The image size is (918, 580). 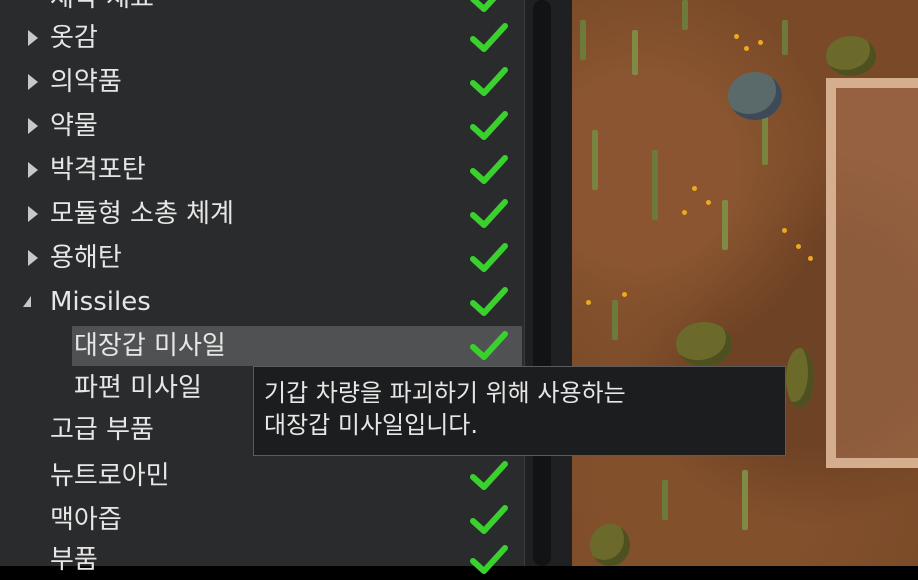 I want to click on collapse-arrow-icon, so click(x=27, y=301).